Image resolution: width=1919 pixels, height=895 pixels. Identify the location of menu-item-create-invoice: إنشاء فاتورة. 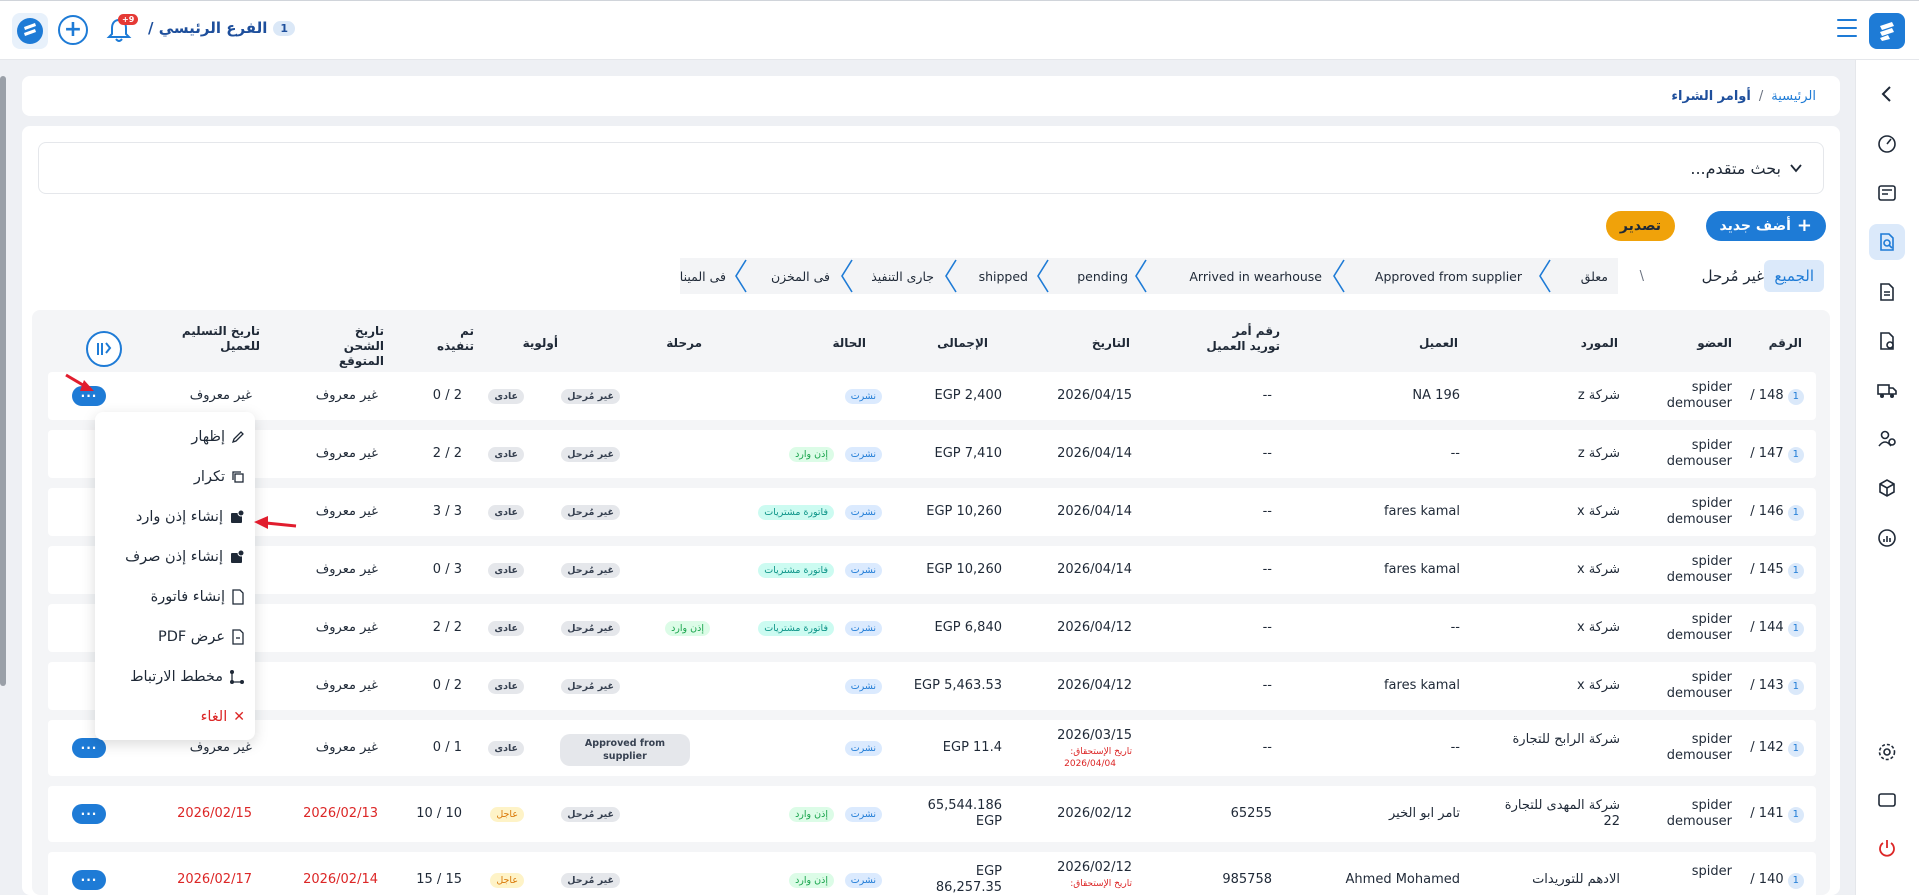
(198, 597).